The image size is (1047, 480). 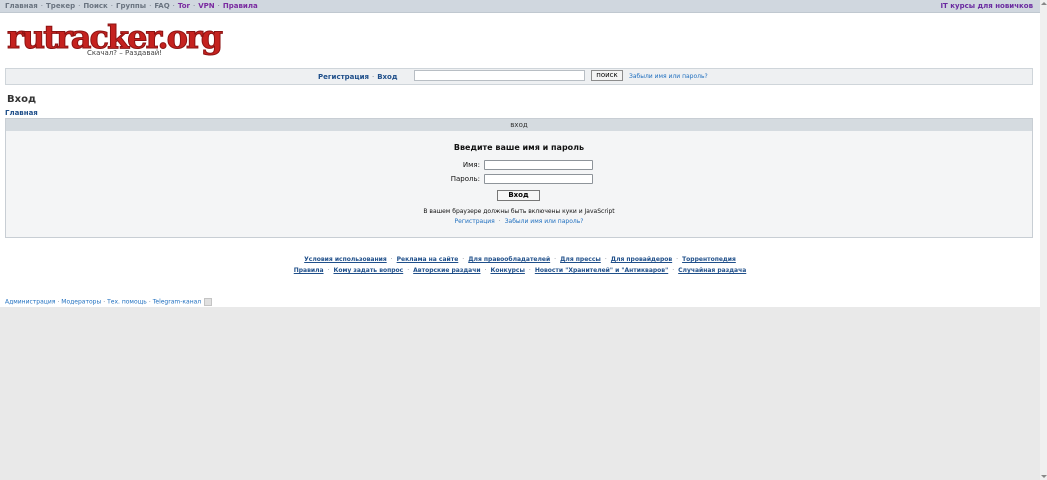 I want to click on password-field, so click(x=538, y=179).